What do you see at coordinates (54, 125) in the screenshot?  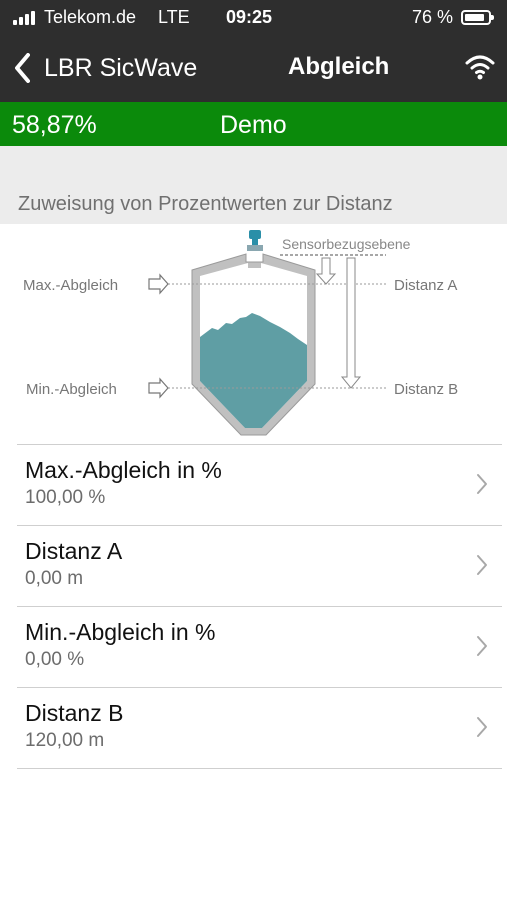 I see `measured-percent: 58,87%` at bounding box center [54, 125].